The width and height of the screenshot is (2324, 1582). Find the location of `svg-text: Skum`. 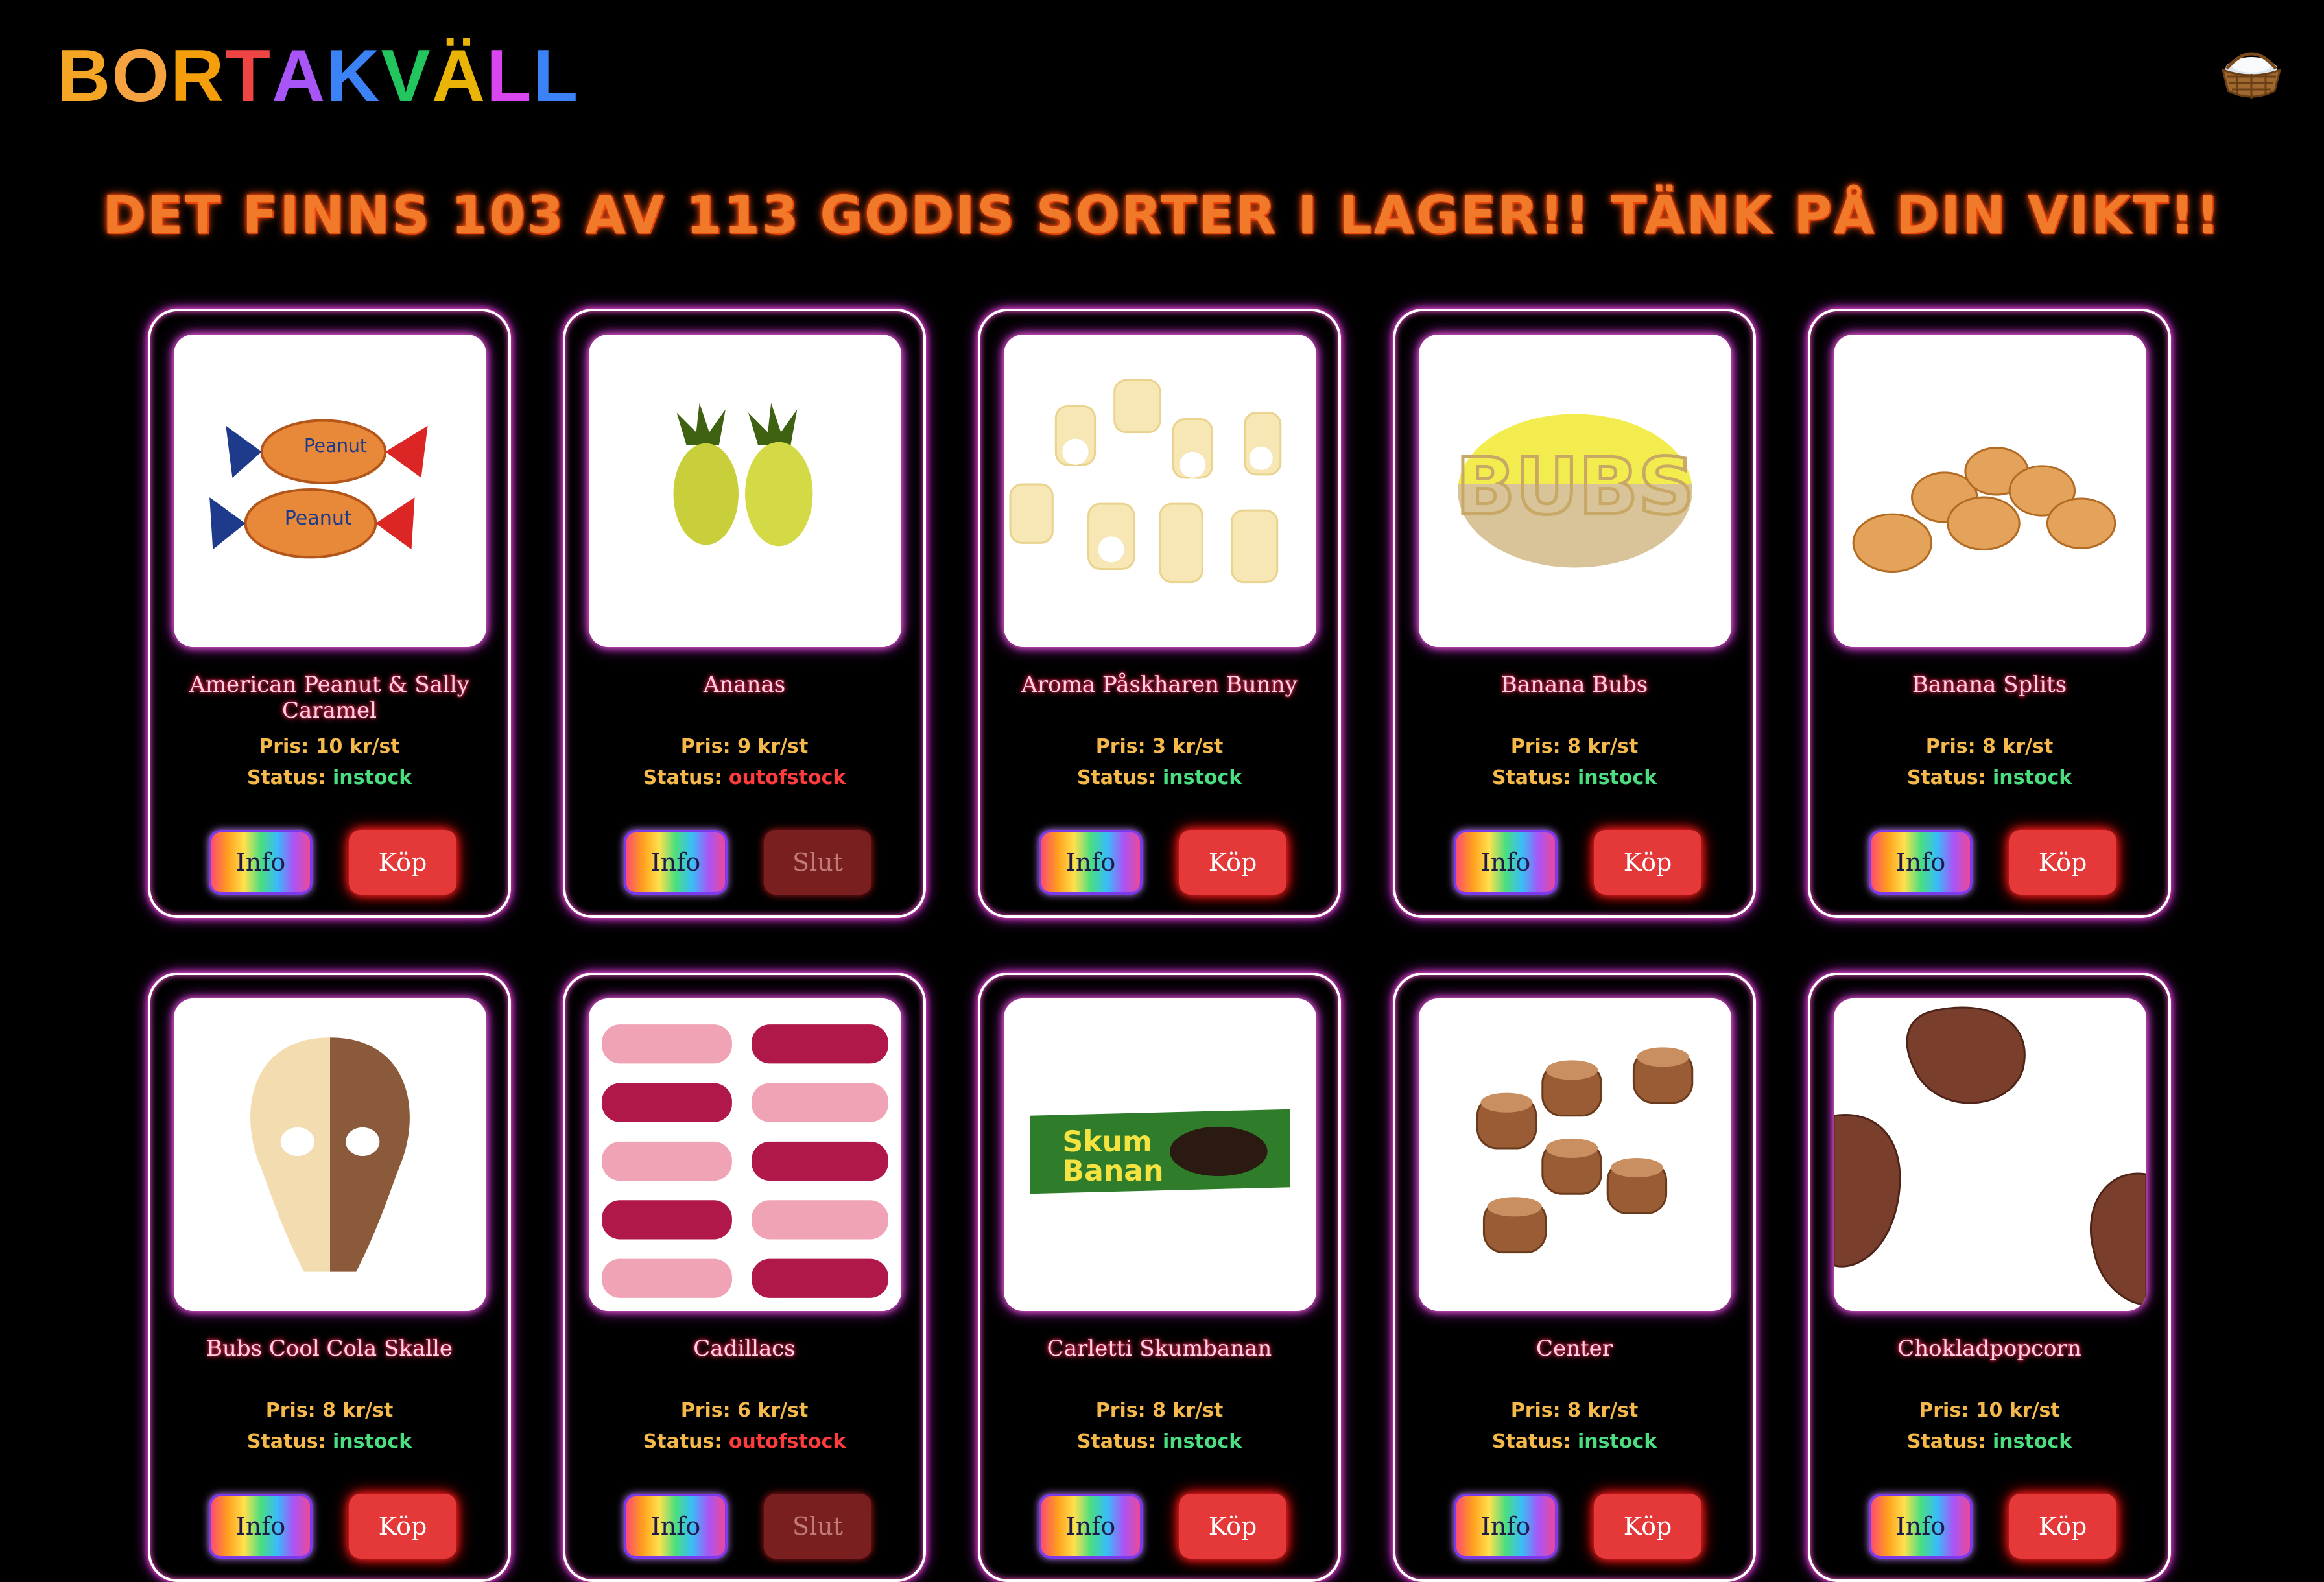

svg-text: Skum is located at coordinates (1107, 1143).